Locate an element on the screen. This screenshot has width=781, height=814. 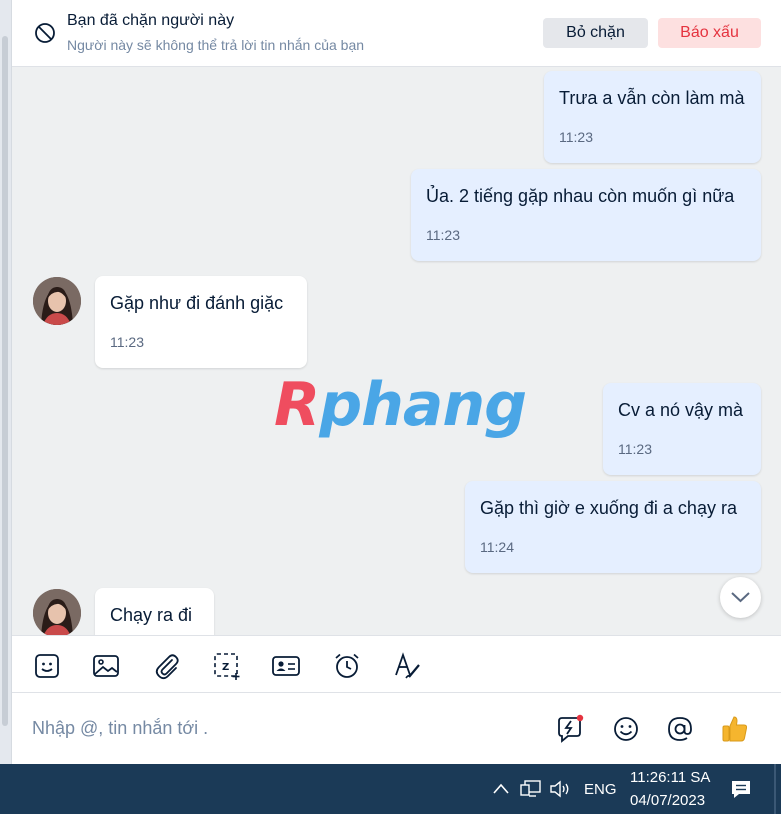
attach-file-button is located at coordinates (167, 666).